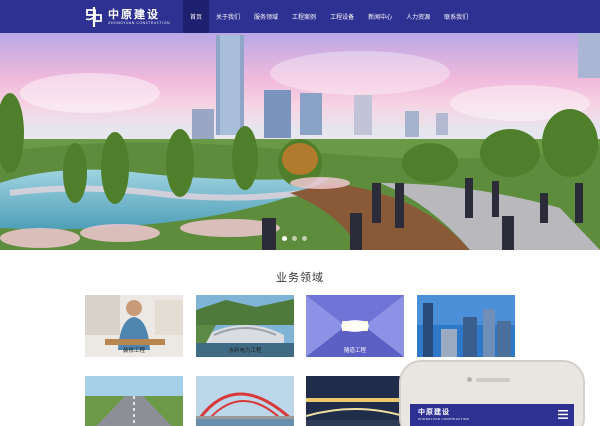 Image resolution: width=600 pixels, height=426 pixels. Describe the element at coordinates (380, 16) in the screenshot. I see `nav-news: 新闻中心` at that location.